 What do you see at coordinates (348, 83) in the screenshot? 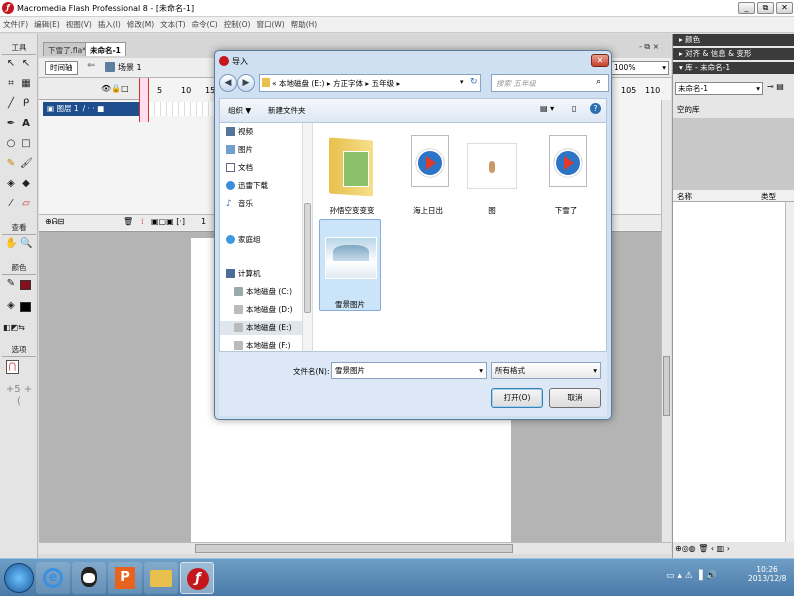
I see `breadcrumb-item: 方正字体` at bounding box center [348, 83].